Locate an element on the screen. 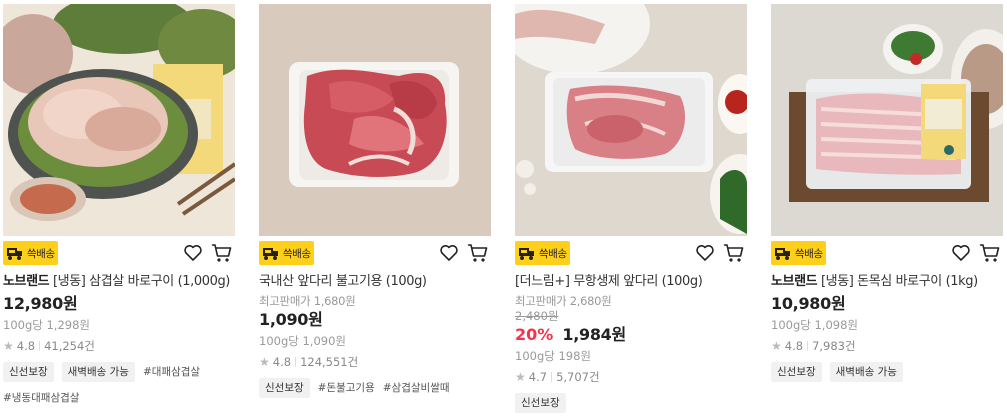 This screenshot has height=418, width=1007. review-count: 124,551건 is located at coordinates (329, 362).